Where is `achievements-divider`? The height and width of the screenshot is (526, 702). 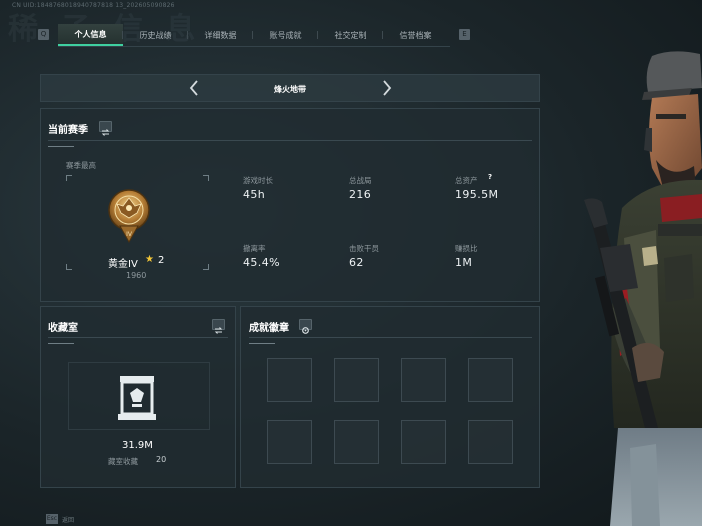 achievements-divider is located at coordinates (390, 337).